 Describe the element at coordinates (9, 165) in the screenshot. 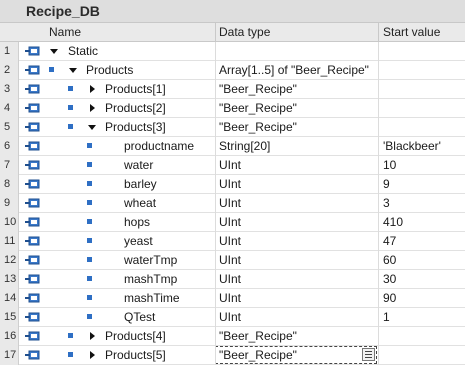

I see `row-number: 7` at that location.